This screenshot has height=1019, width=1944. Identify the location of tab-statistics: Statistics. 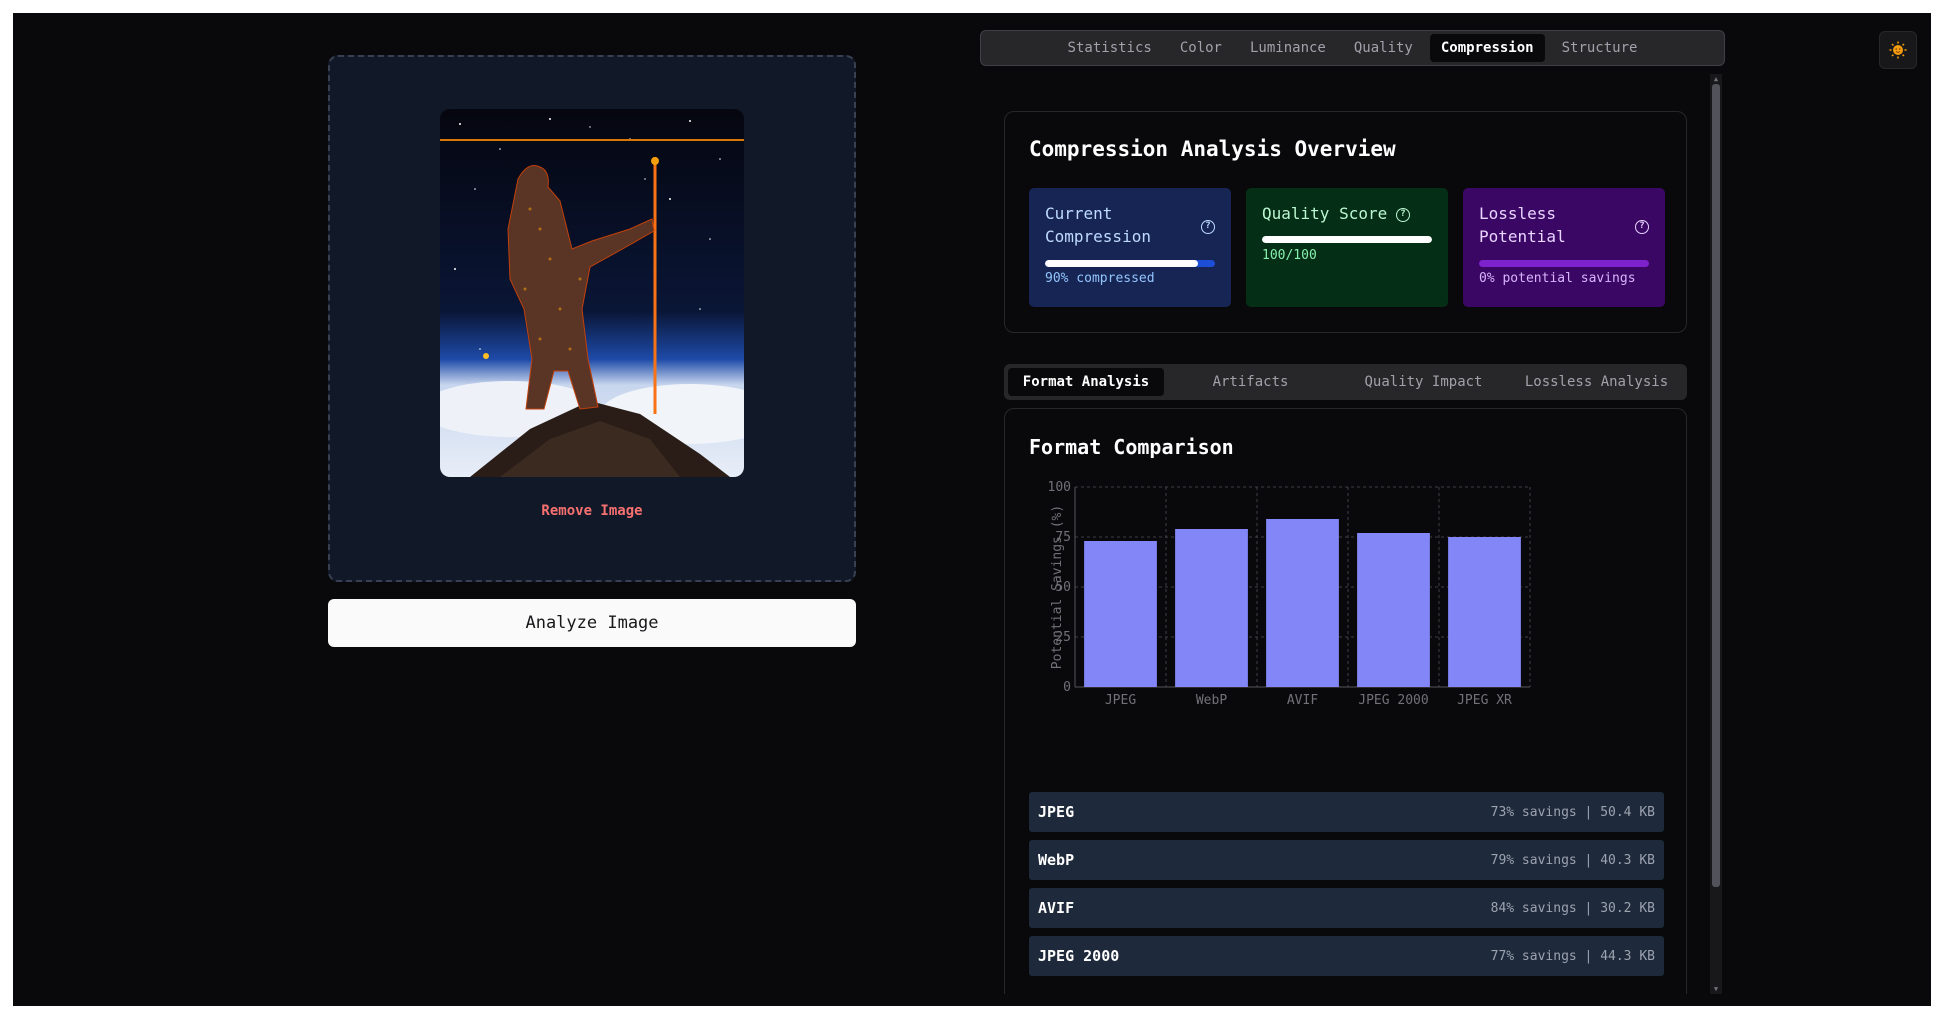
(1110, 48).